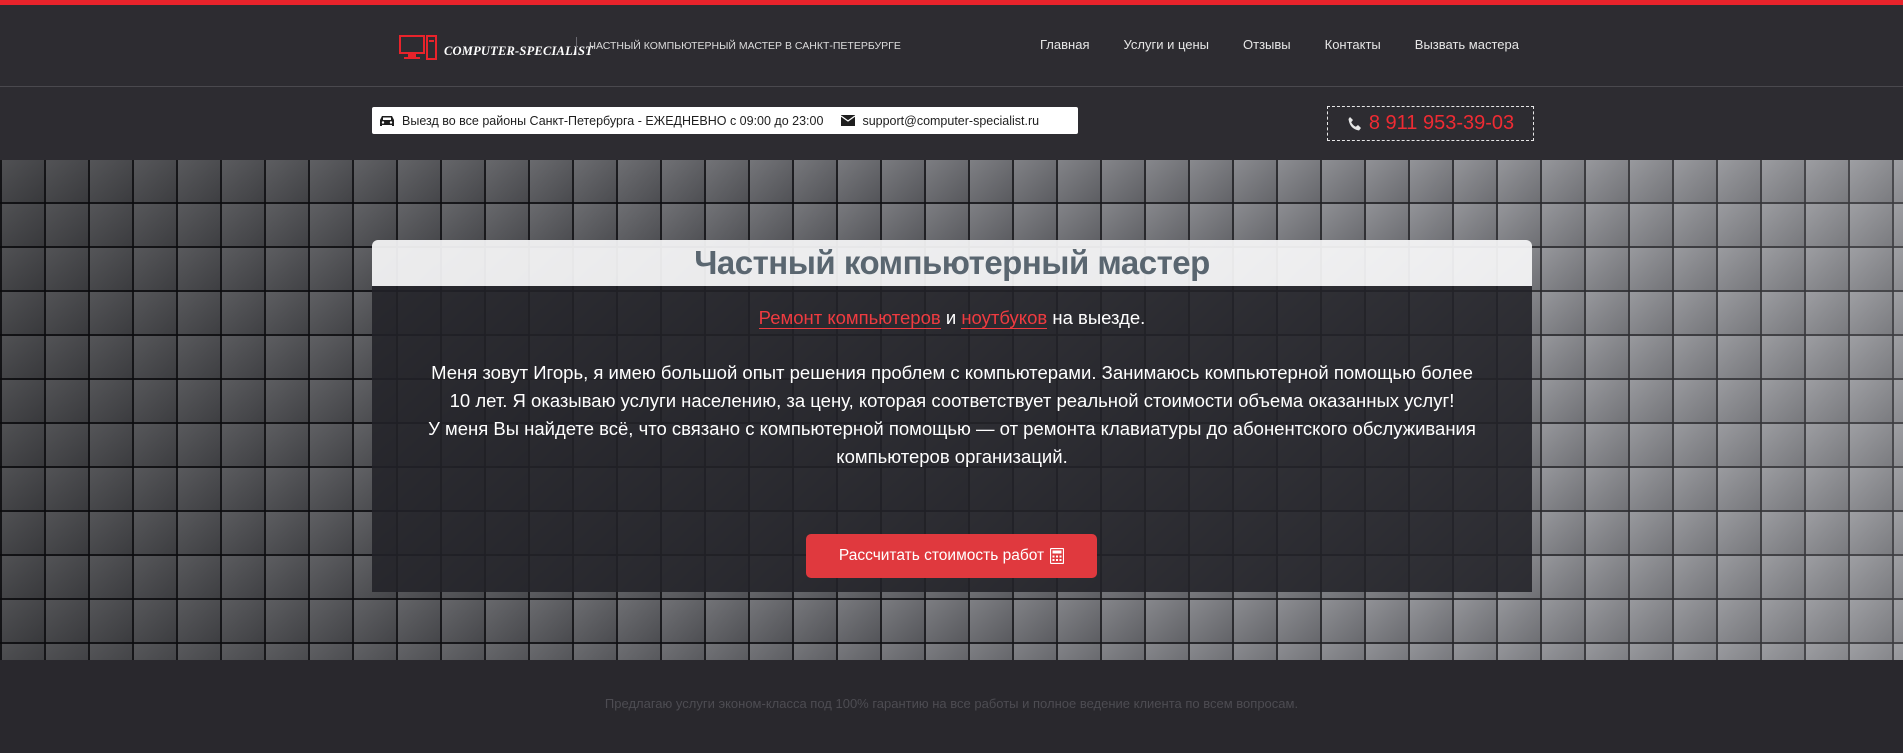  I want to click on calculator-icon, so click(1057, 556).